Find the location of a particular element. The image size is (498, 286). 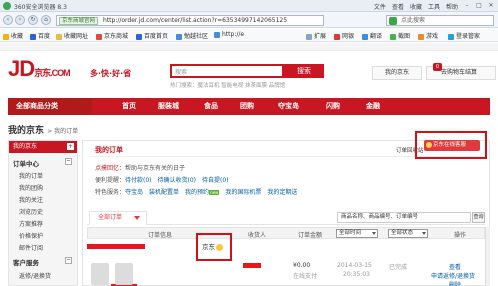

sidebar-item-price-protect: 价格保护 is located at coordinates (31, 235).